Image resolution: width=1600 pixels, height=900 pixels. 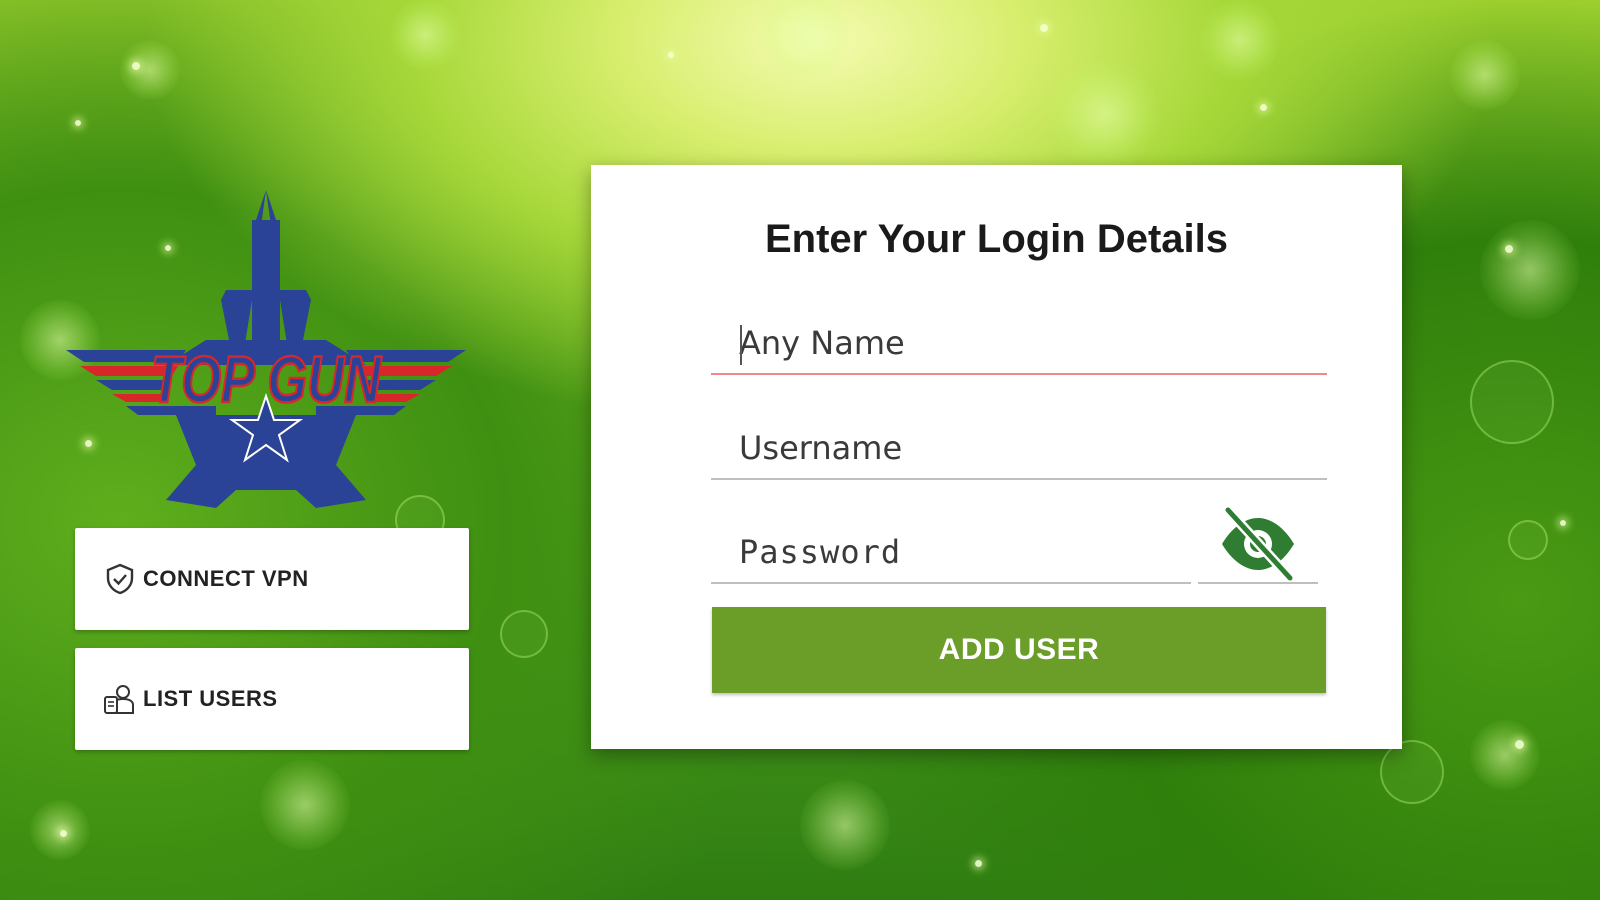 What do you see at coordinates (1019, 650) in the screenshot?
I see `add-user-button: ADD USER` at bounding box center [1019, 650].